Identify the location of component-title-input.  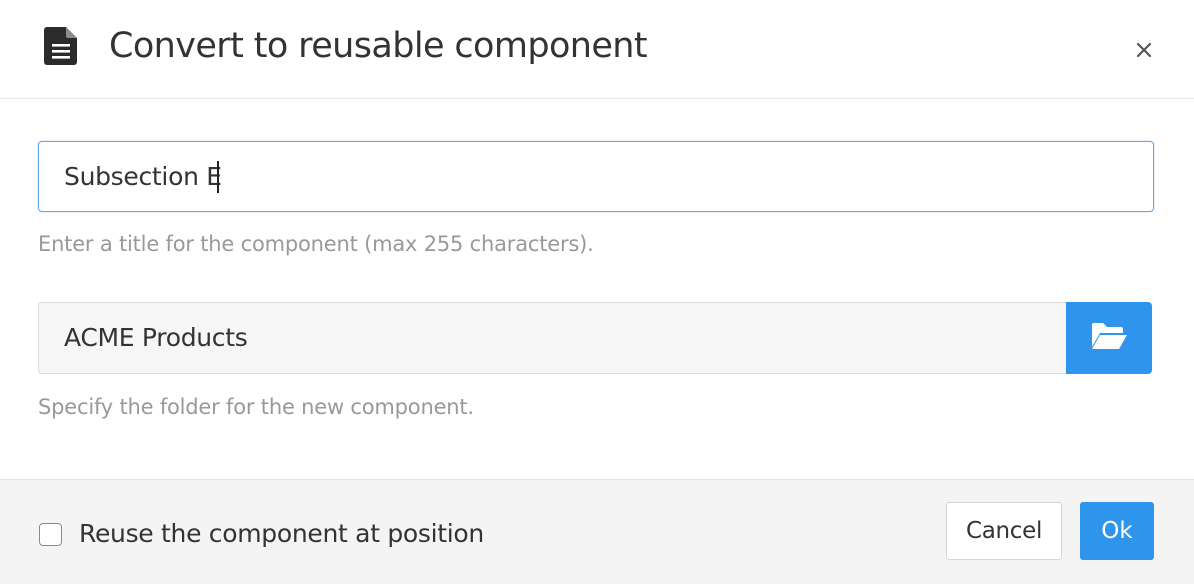
(596, 176).